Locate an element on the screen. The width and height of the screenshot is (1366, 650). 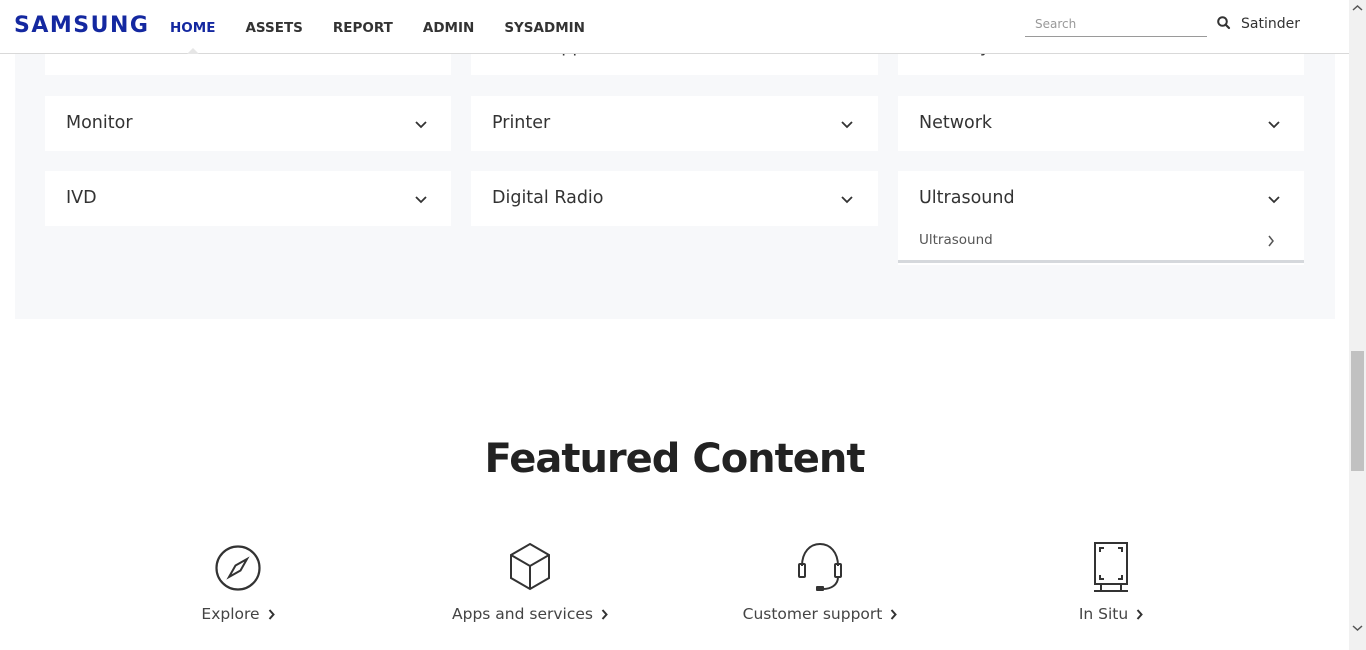
nav-label: ADMIN is located at coordinates (448, 28).